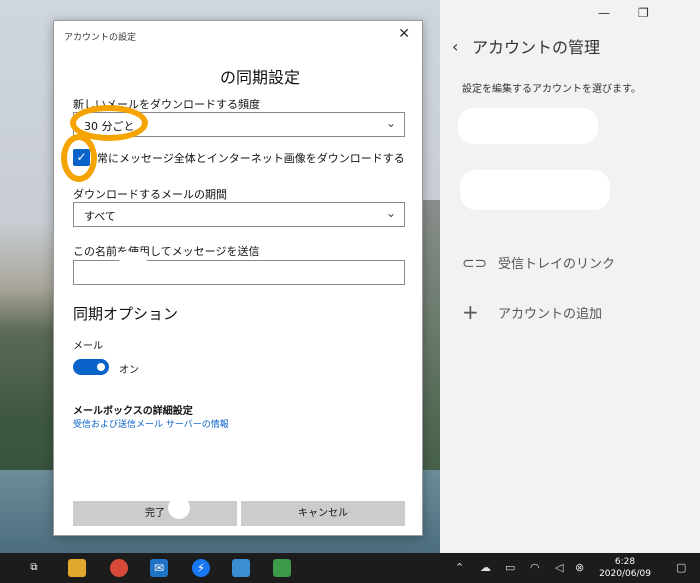 The height and width of the screenshot is (583, 700). I want to click on pane-header: ‹ アカウントの管理, so click(526, 46).